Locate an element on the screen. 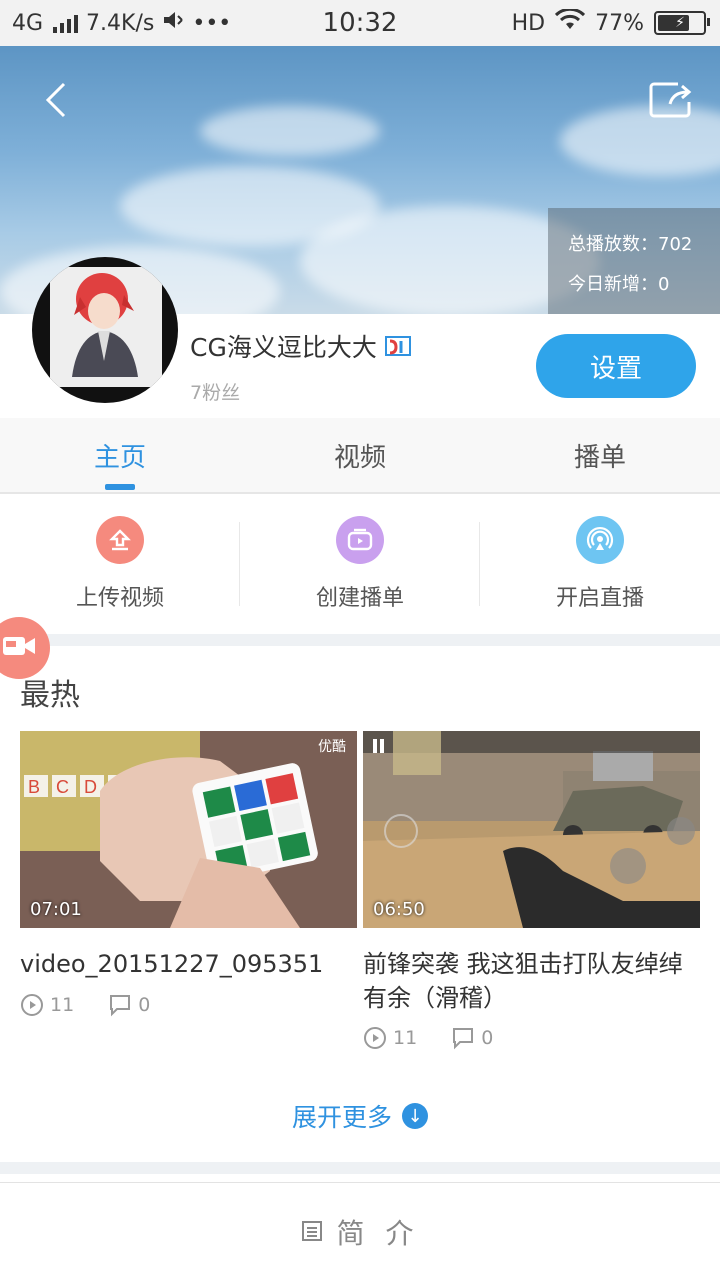 The height and width of the screenshot is (1281, 720). tab-videos: 视频 is located at coordinates (360, 455).